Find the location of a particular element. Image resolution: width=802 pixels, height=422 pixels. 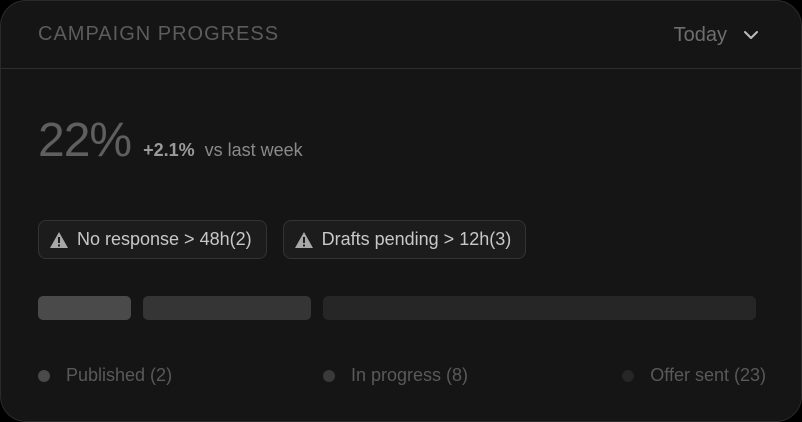

alert-label: Drafts pending > 12h(3) is located at coordinates (416, 239).